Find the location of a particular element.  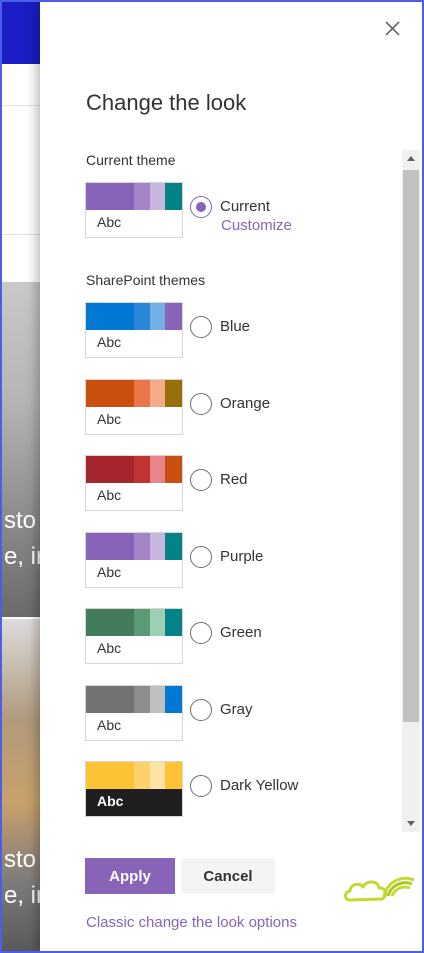

chevron-down-icon is located at coordinates (411, 823).